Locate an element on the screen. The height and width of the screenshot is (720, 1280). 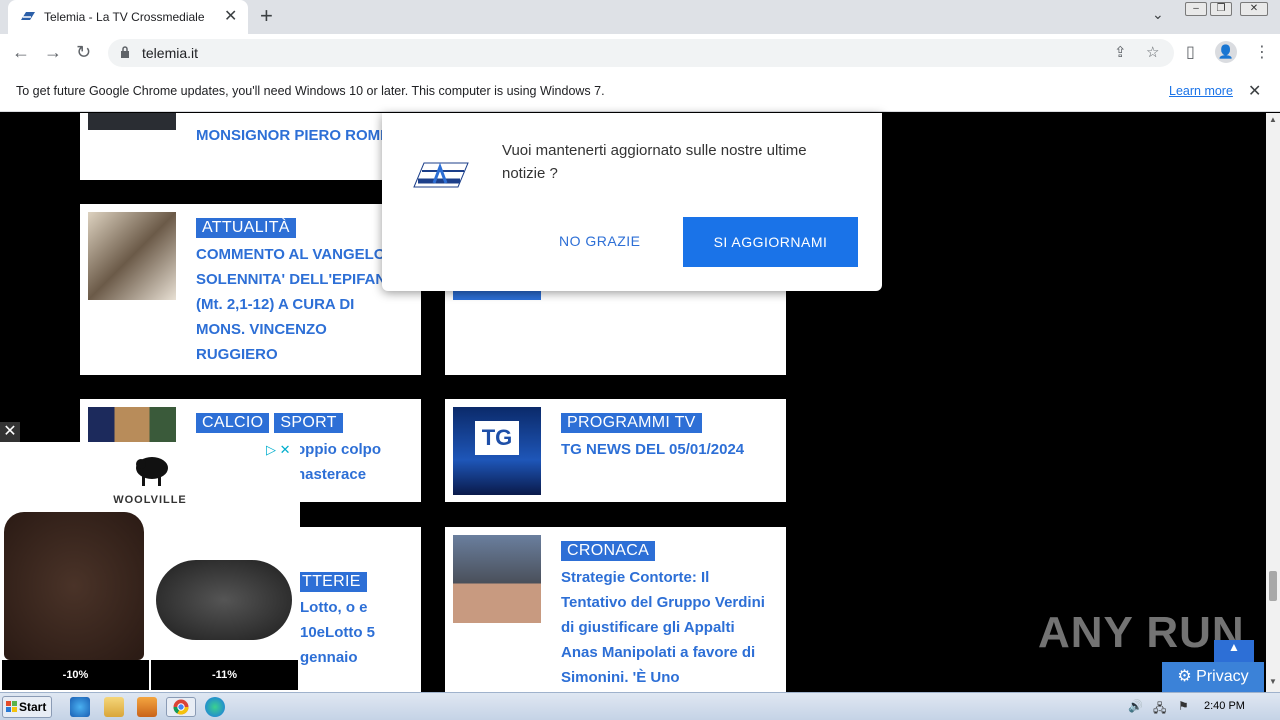
article-title: Lotto, o e 10eLotto 5 gennaio is located at coordinates (360, 632).